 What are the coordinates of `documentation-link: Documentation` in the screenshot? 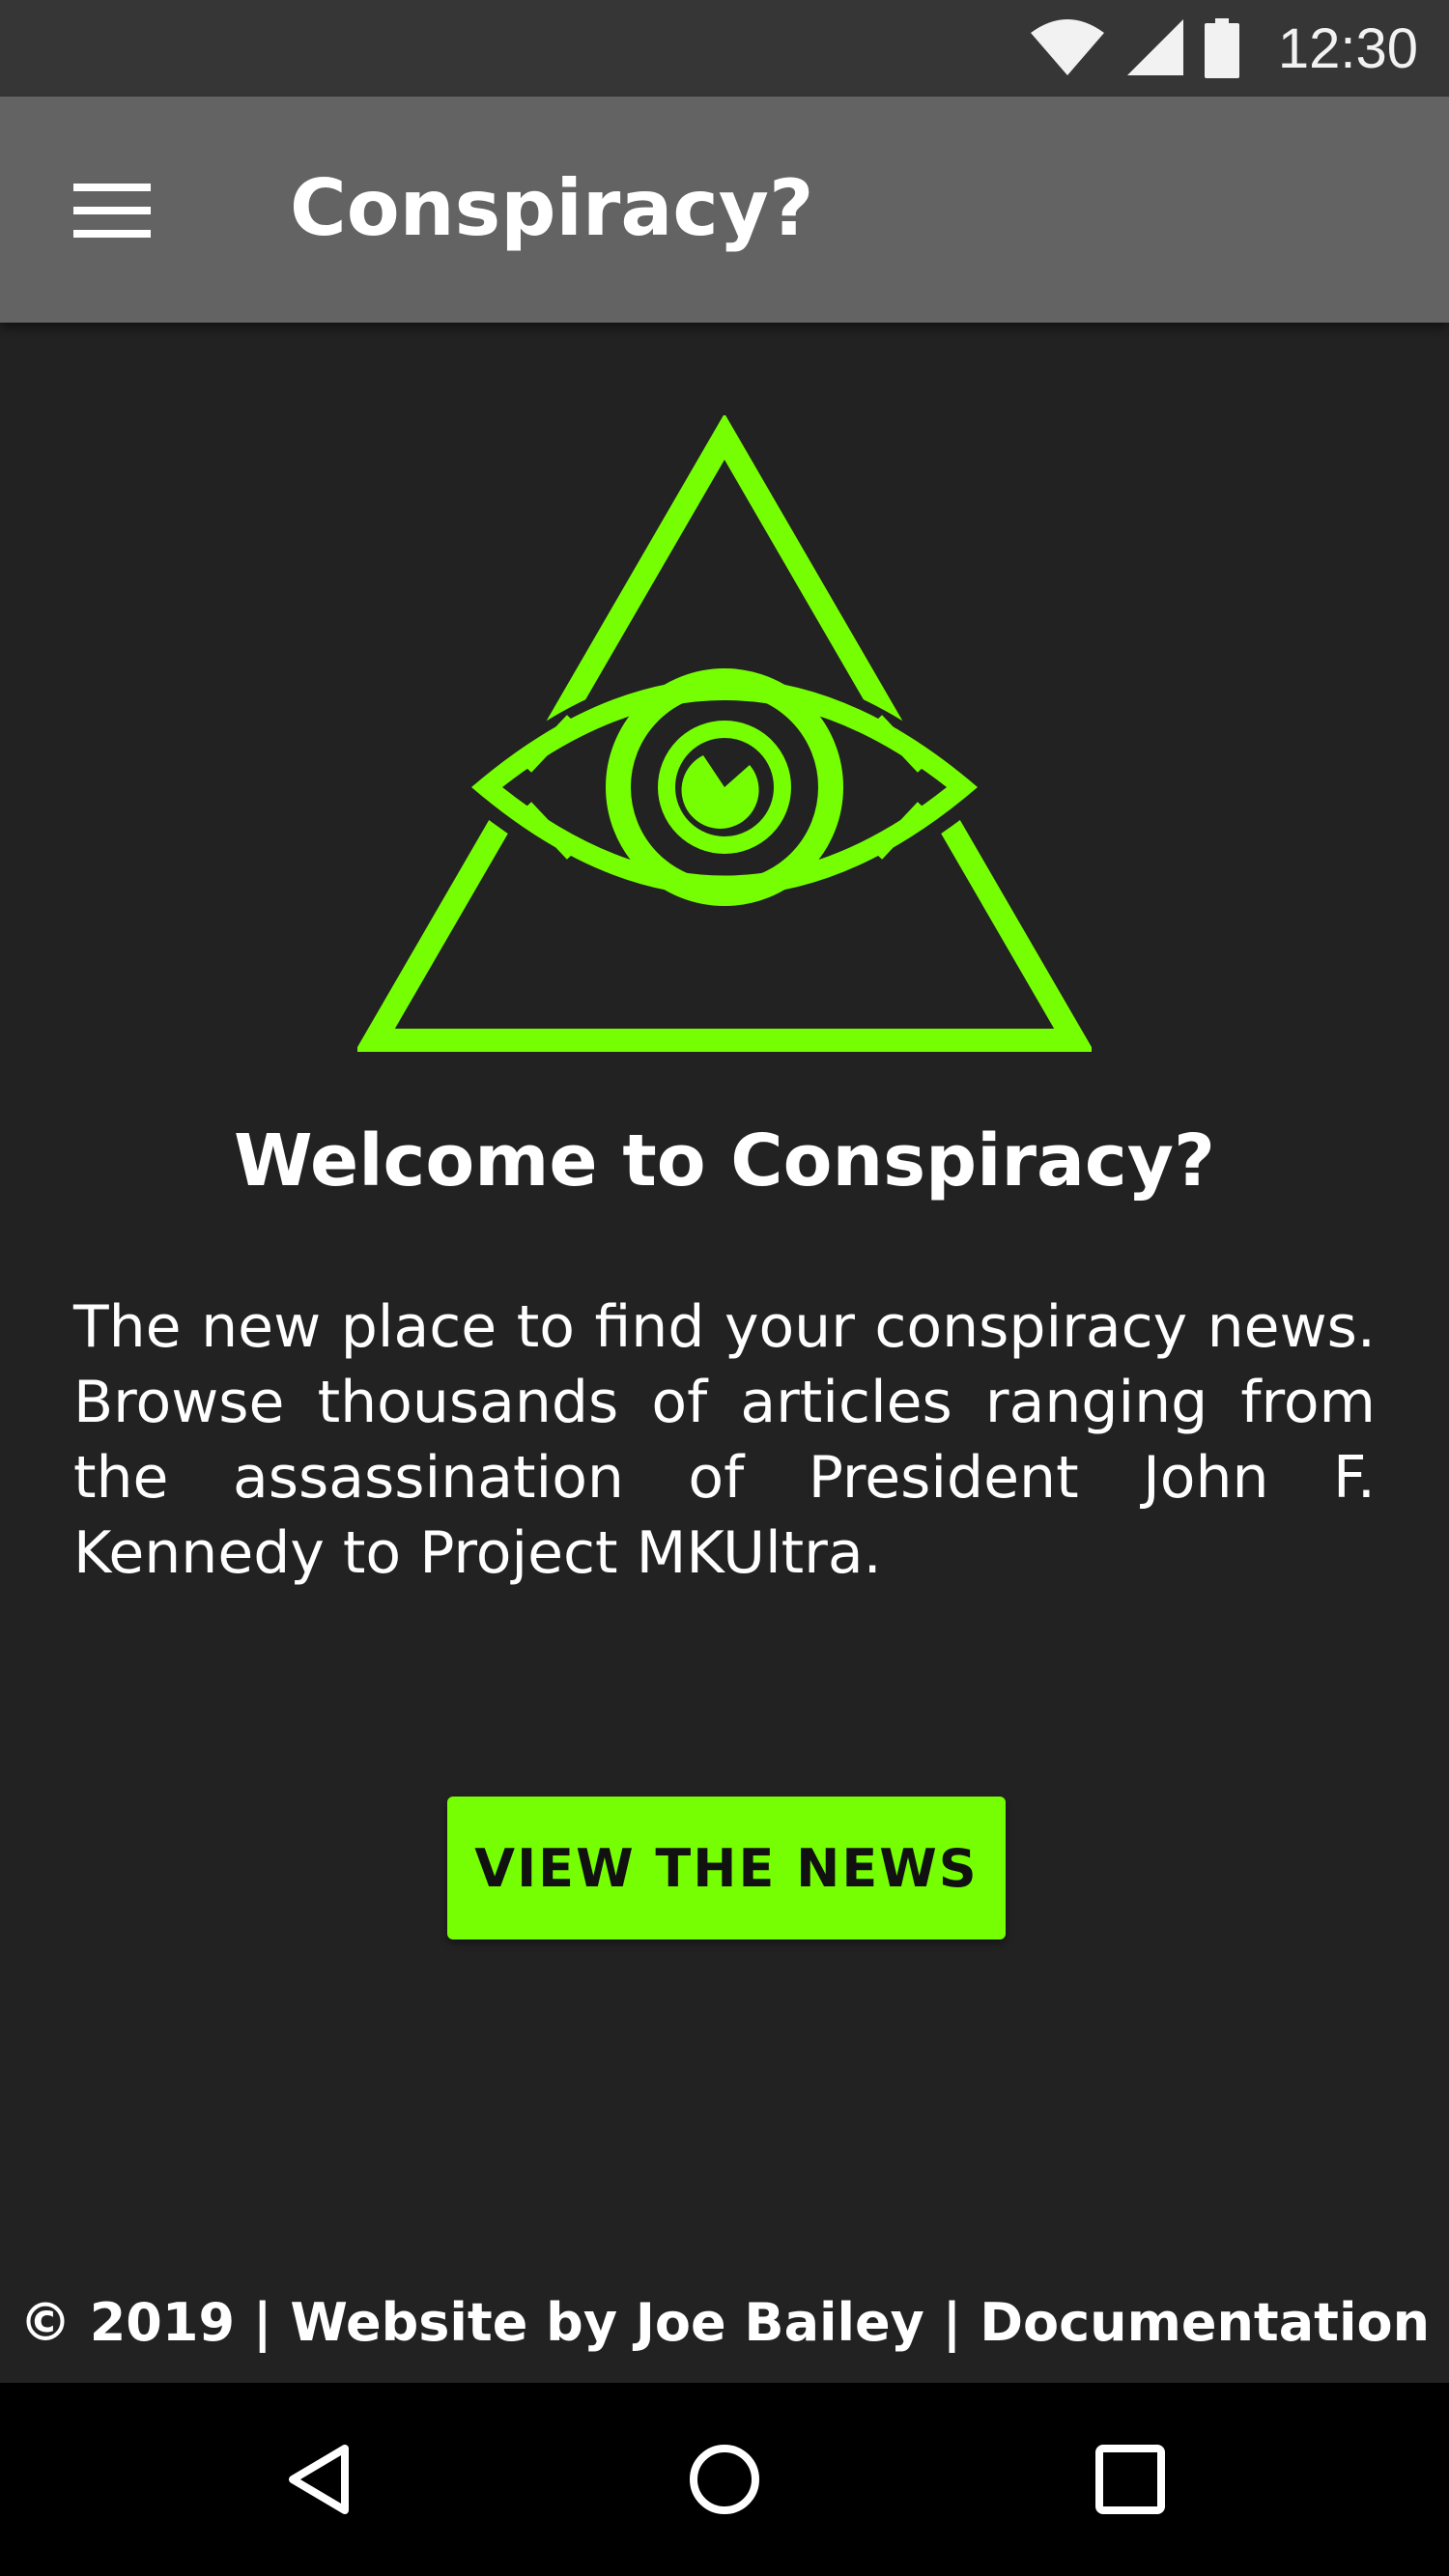 It's located at (1205, 2322).